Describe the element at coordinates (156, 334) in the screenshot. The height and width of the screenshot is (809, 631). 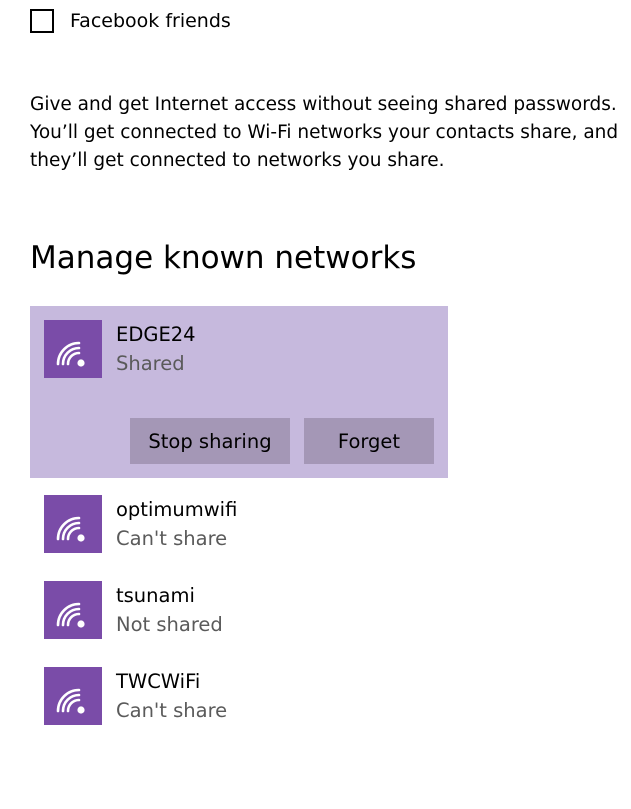
I see `network-name: EDGE24` at that location.